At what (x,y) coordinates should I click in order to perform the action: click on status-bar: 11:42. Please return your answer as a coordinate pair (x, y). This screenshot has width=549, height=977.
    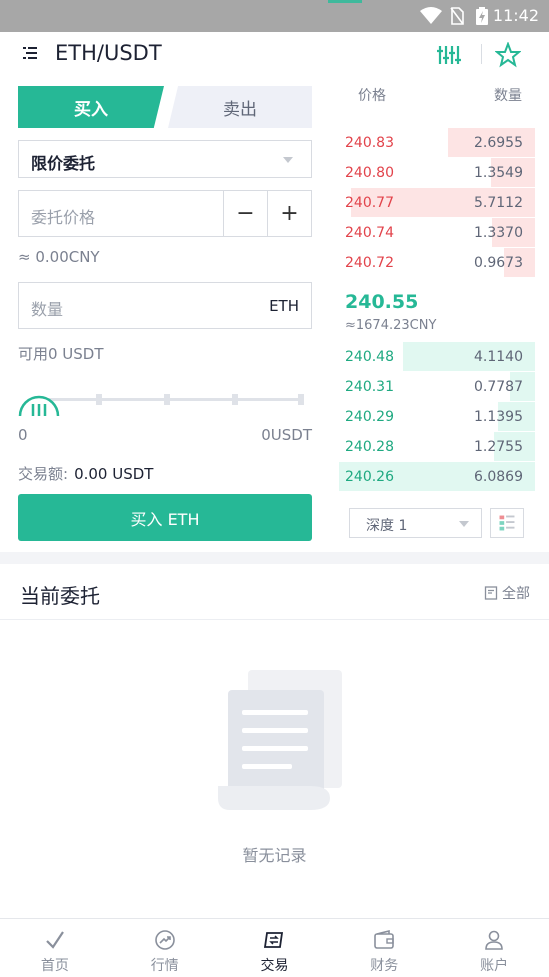
    Looking at the image, I should click on (274, 16).